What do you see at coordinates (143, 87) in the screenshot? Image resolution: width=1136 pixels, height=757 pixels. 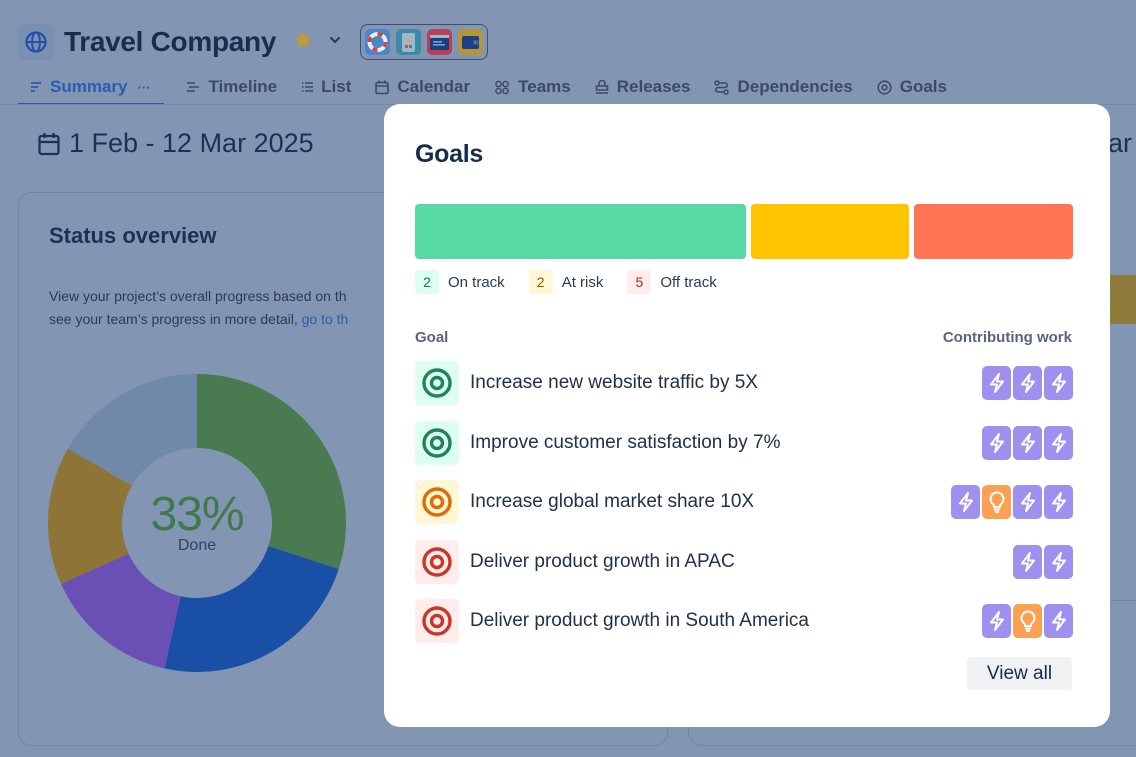 I see `more-icon: ···` at bounding box center [143, 87].